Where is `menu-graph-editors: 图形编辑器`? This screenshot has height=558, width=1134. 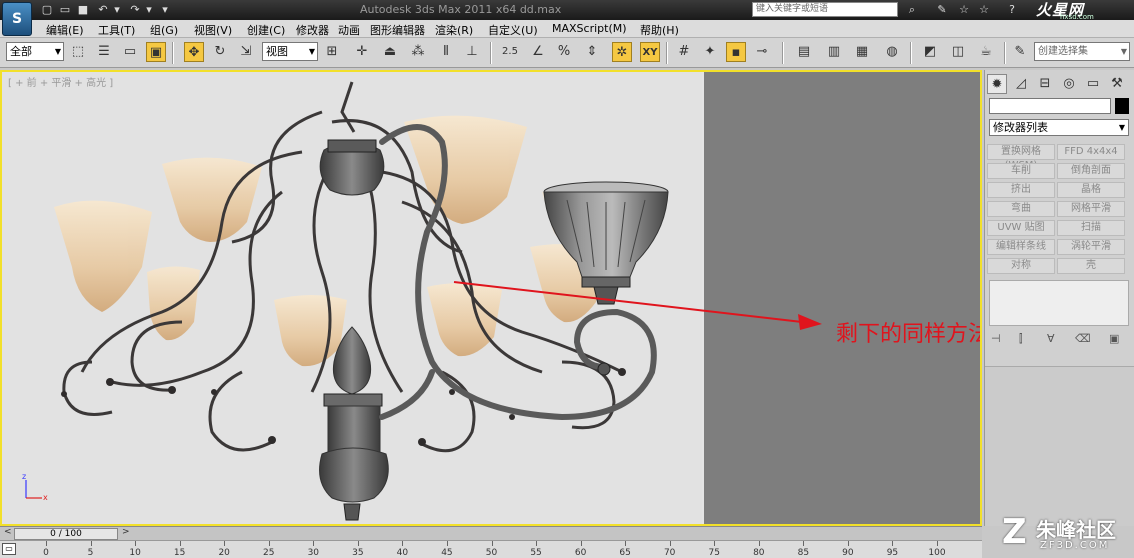 menu-graph-editors: 图形编辑器 is located at coordinates (397, 30).